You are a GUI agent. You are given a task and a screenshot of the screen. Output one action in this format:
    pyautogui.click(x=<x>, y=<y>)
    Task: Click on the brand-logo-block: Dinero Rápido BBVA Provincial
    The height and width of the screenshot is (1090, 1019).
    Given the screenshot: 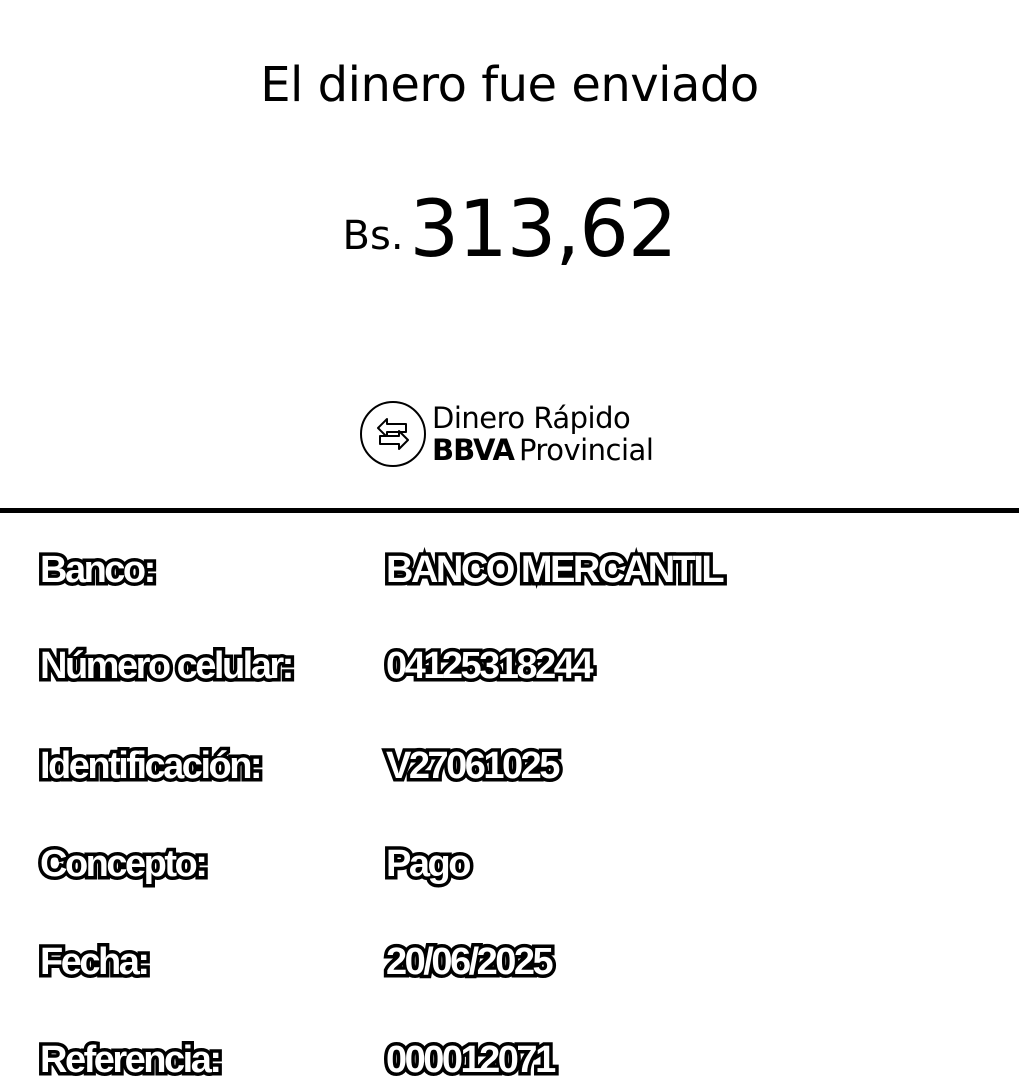 What is the action you would take?
    pyautogui.click(x=506, y=434)
    